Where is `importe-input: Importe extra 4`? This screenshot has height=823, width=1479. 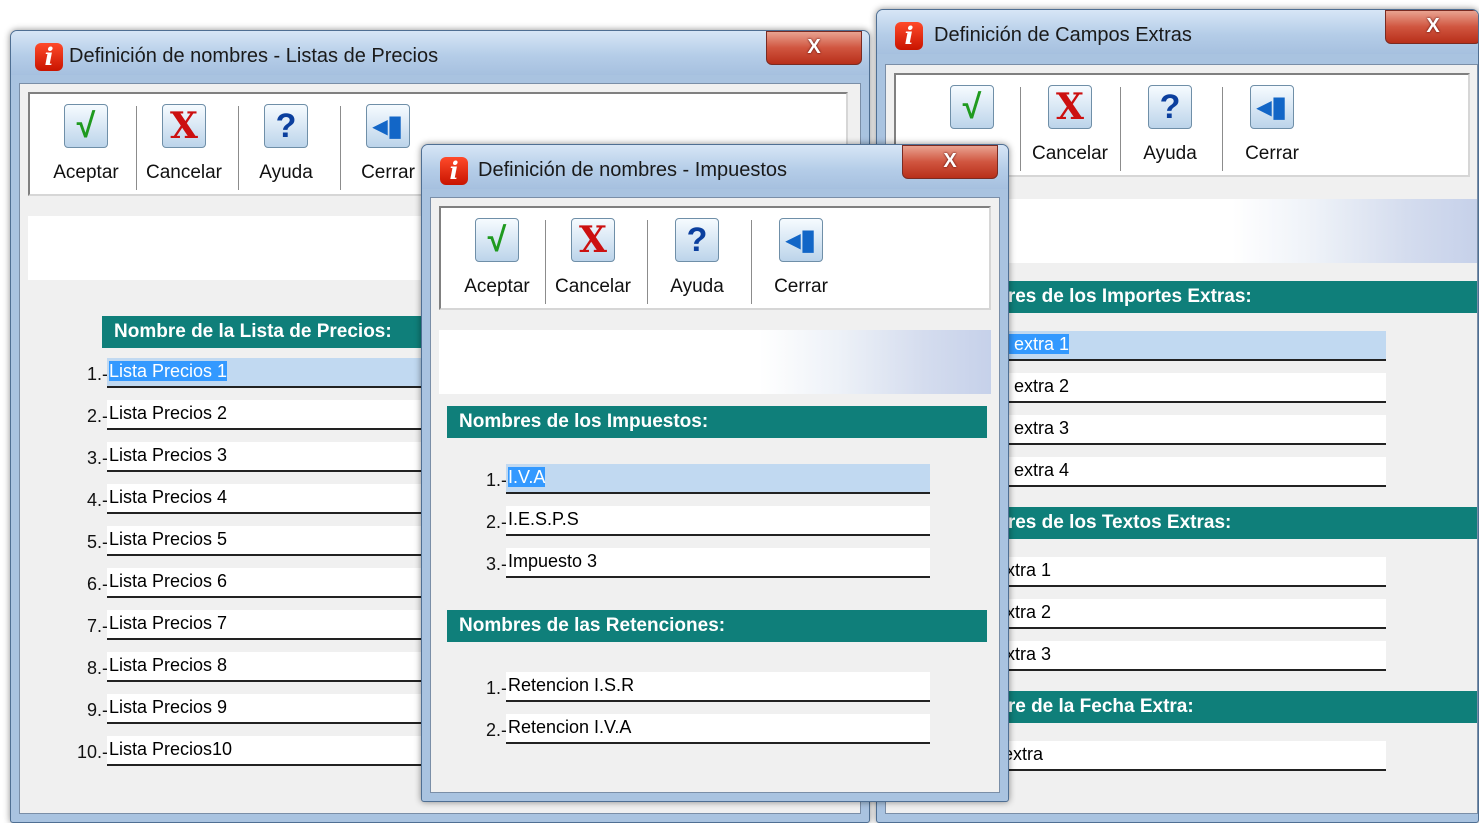
importe-input: Importe extra 4 is located at coordinates (1166, 472).